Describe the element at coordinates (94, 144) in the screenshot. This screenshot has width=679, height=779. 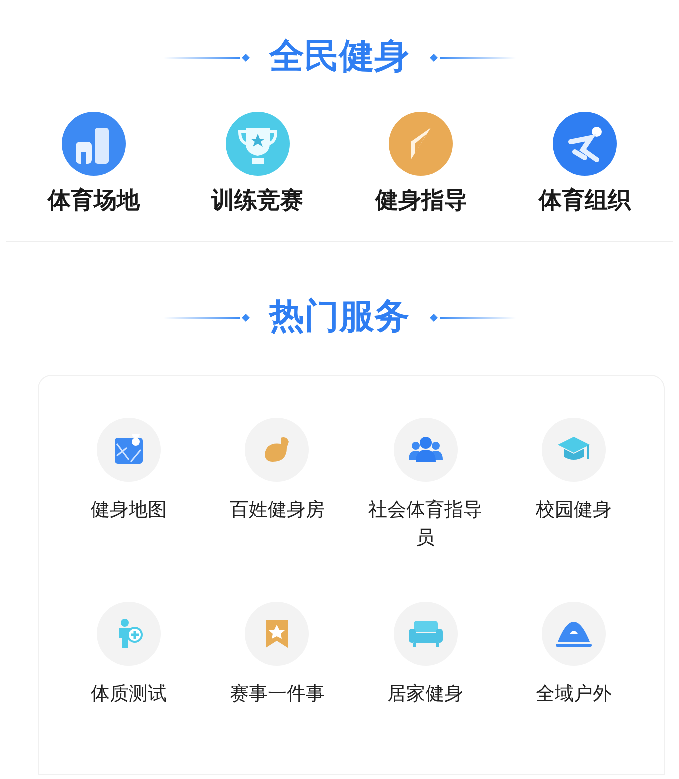
I see `building-icon` at that location.